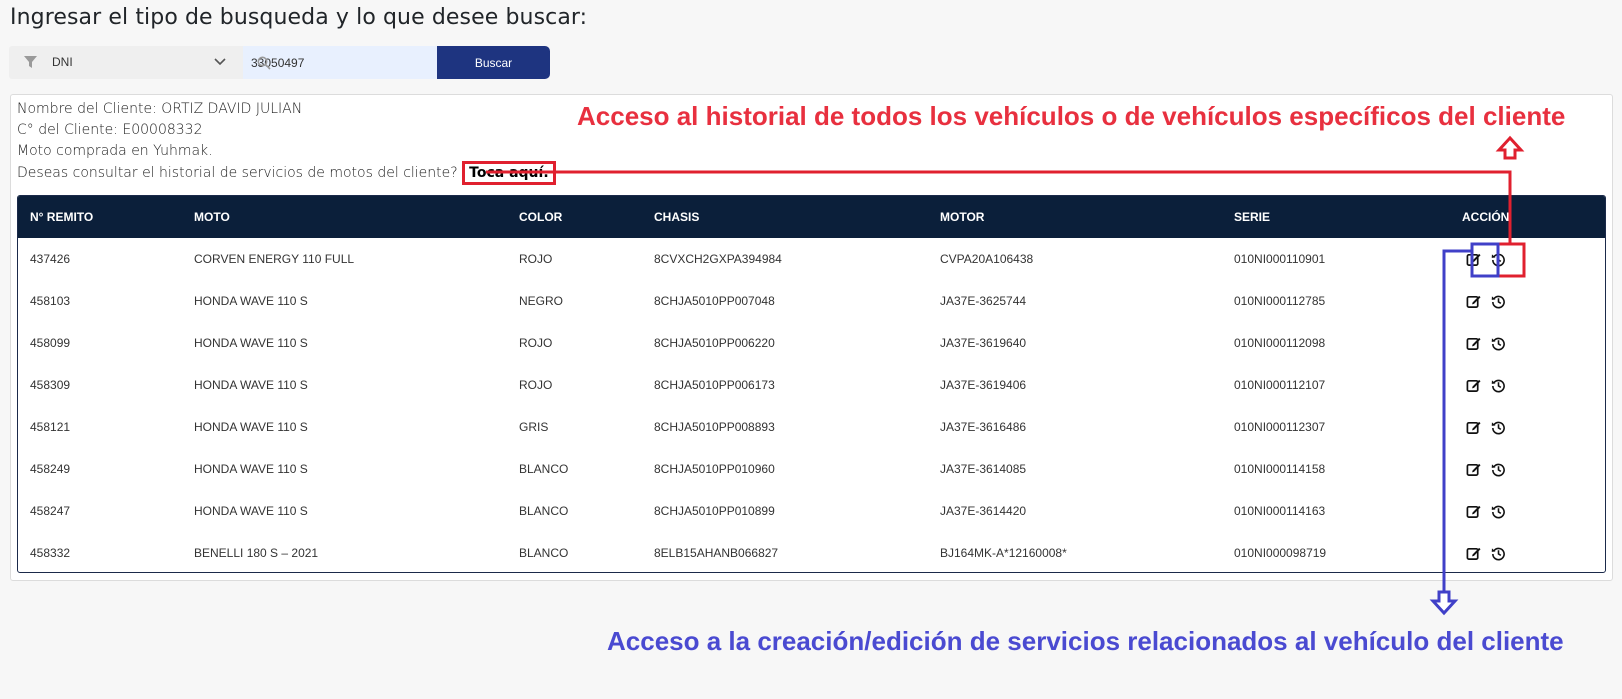 The width and height of the screenshot is (1622, 699). I want to click on cell-motor: JA37E-3614085, so click(983, 469).